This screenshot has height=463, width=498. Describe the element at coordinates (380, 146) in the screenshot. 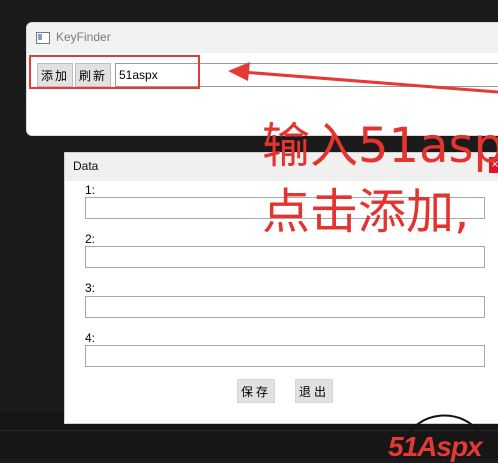

I see `annotation-line-1: 输入51asp` at that location.